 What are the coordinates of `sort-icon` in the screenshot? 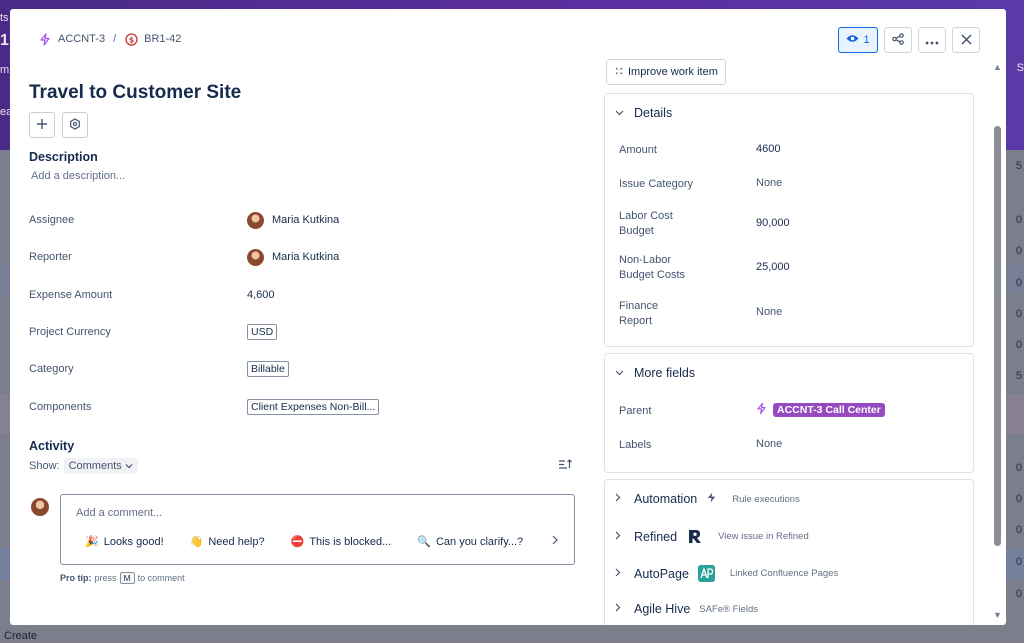 It's located at (565, 465).